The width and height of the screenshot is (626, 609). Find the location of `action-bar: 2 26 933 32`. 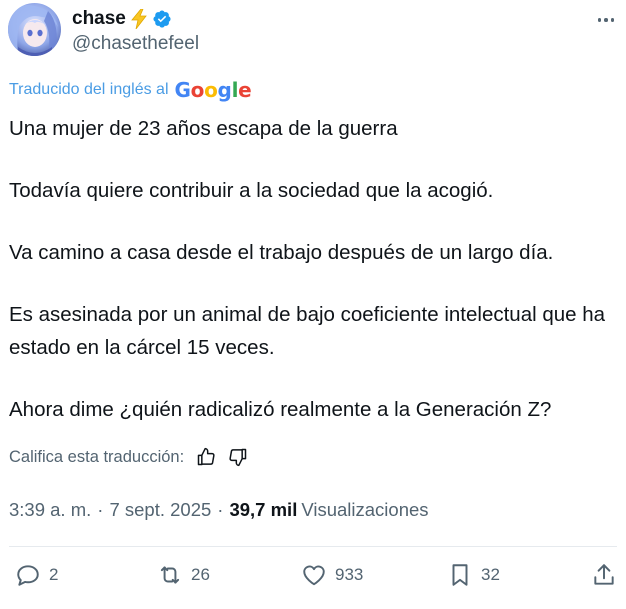

action-bar: 2 26 933 32 is located at coordinates (313, 579).